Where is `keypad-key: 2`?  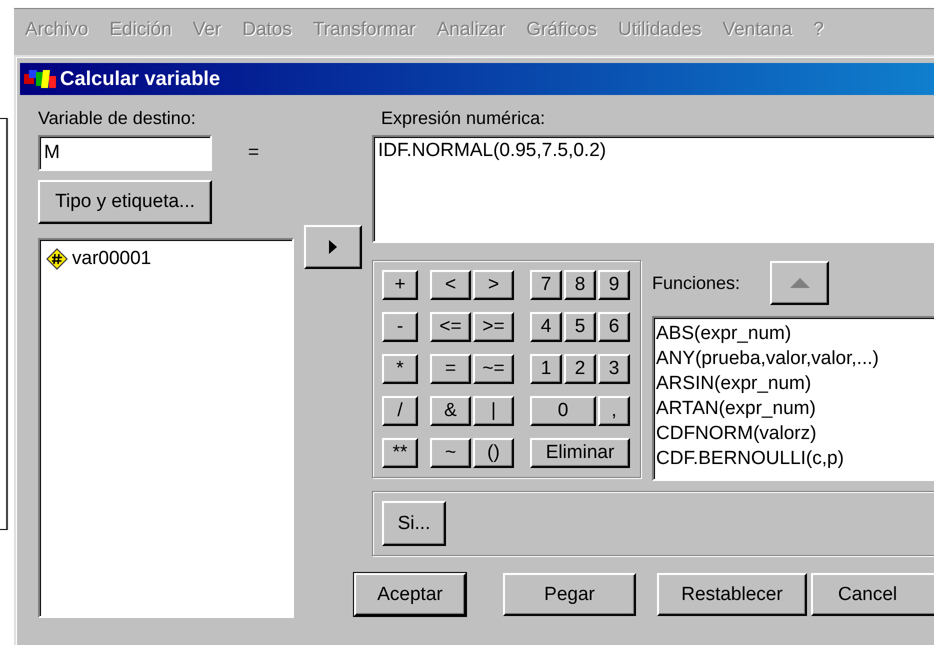 keypad-key: 2 is located at coordinates (580, 369).